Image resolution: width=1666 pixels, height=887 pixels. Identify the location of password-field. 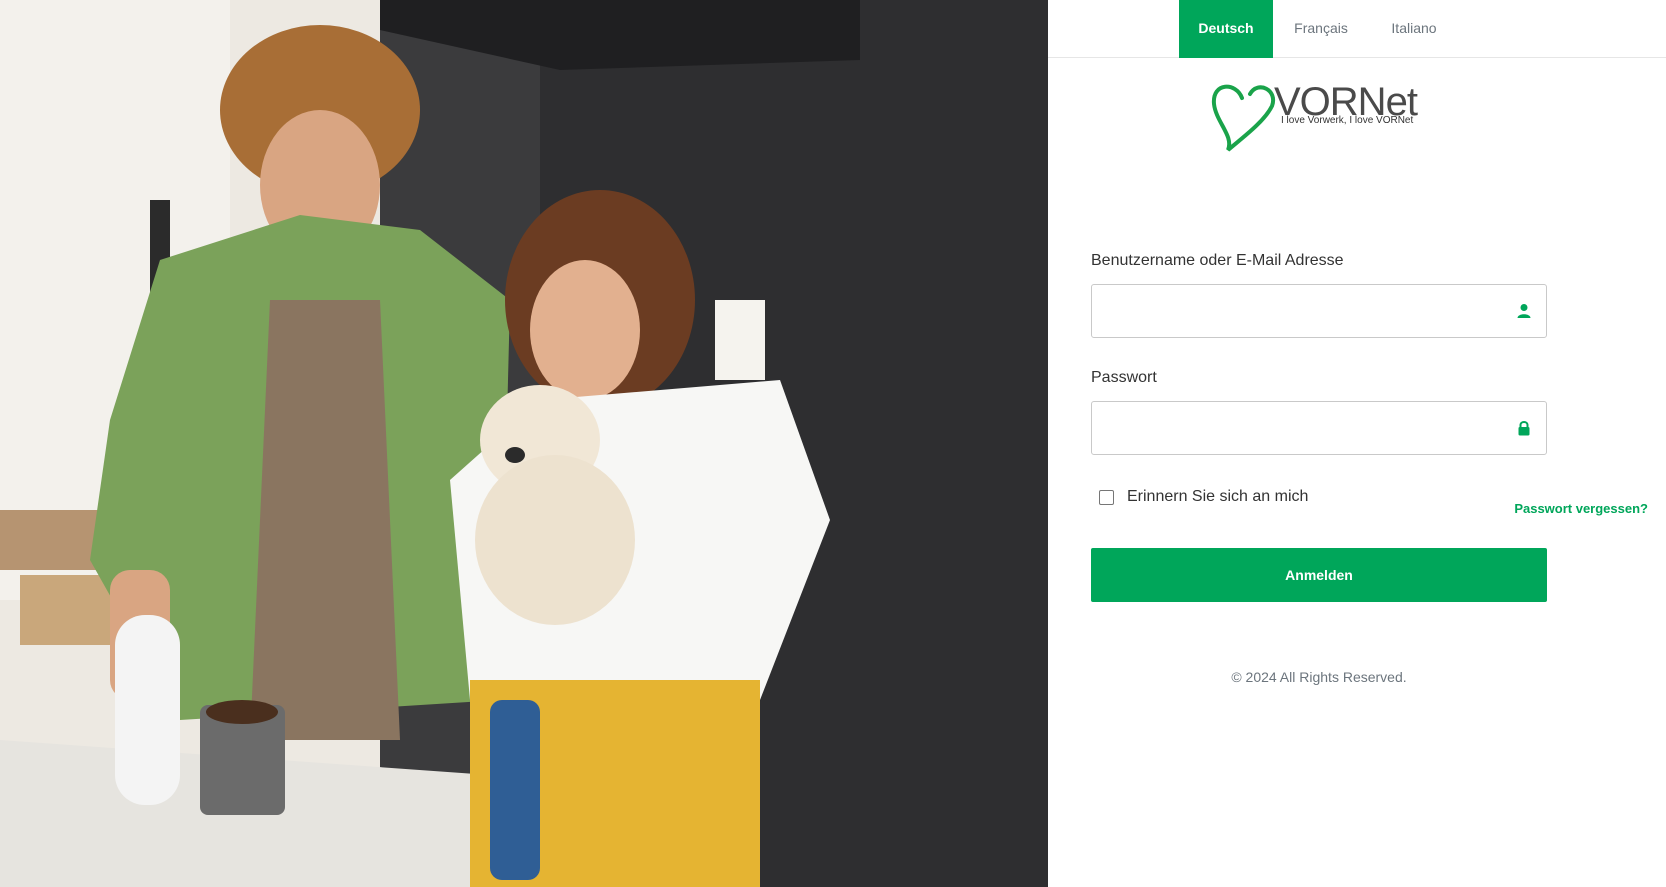
(1319, 428).